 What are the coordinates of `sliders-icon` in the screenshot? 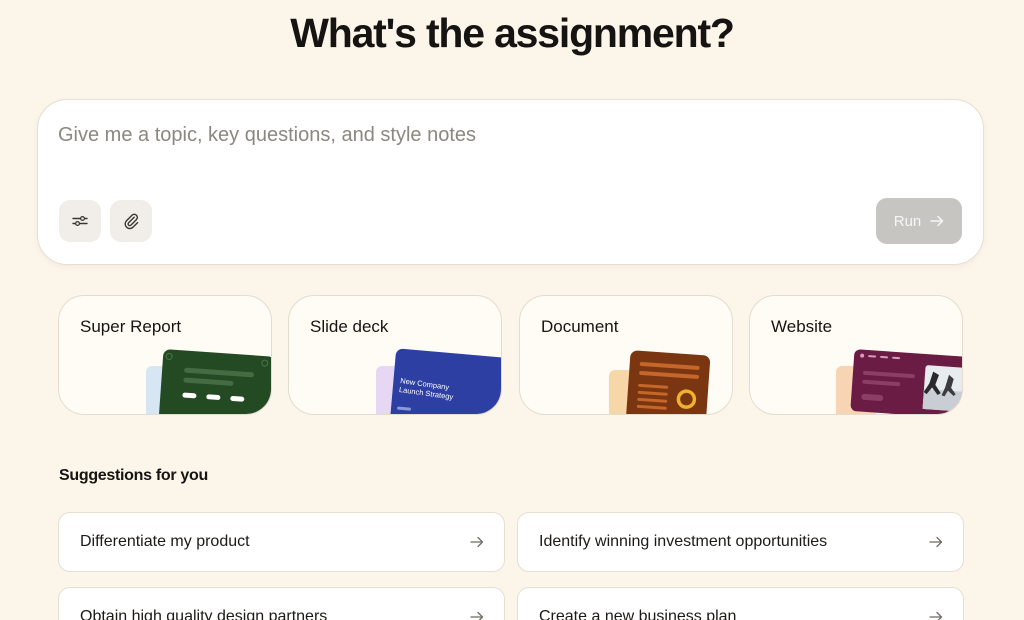 It's located at (80, 221).